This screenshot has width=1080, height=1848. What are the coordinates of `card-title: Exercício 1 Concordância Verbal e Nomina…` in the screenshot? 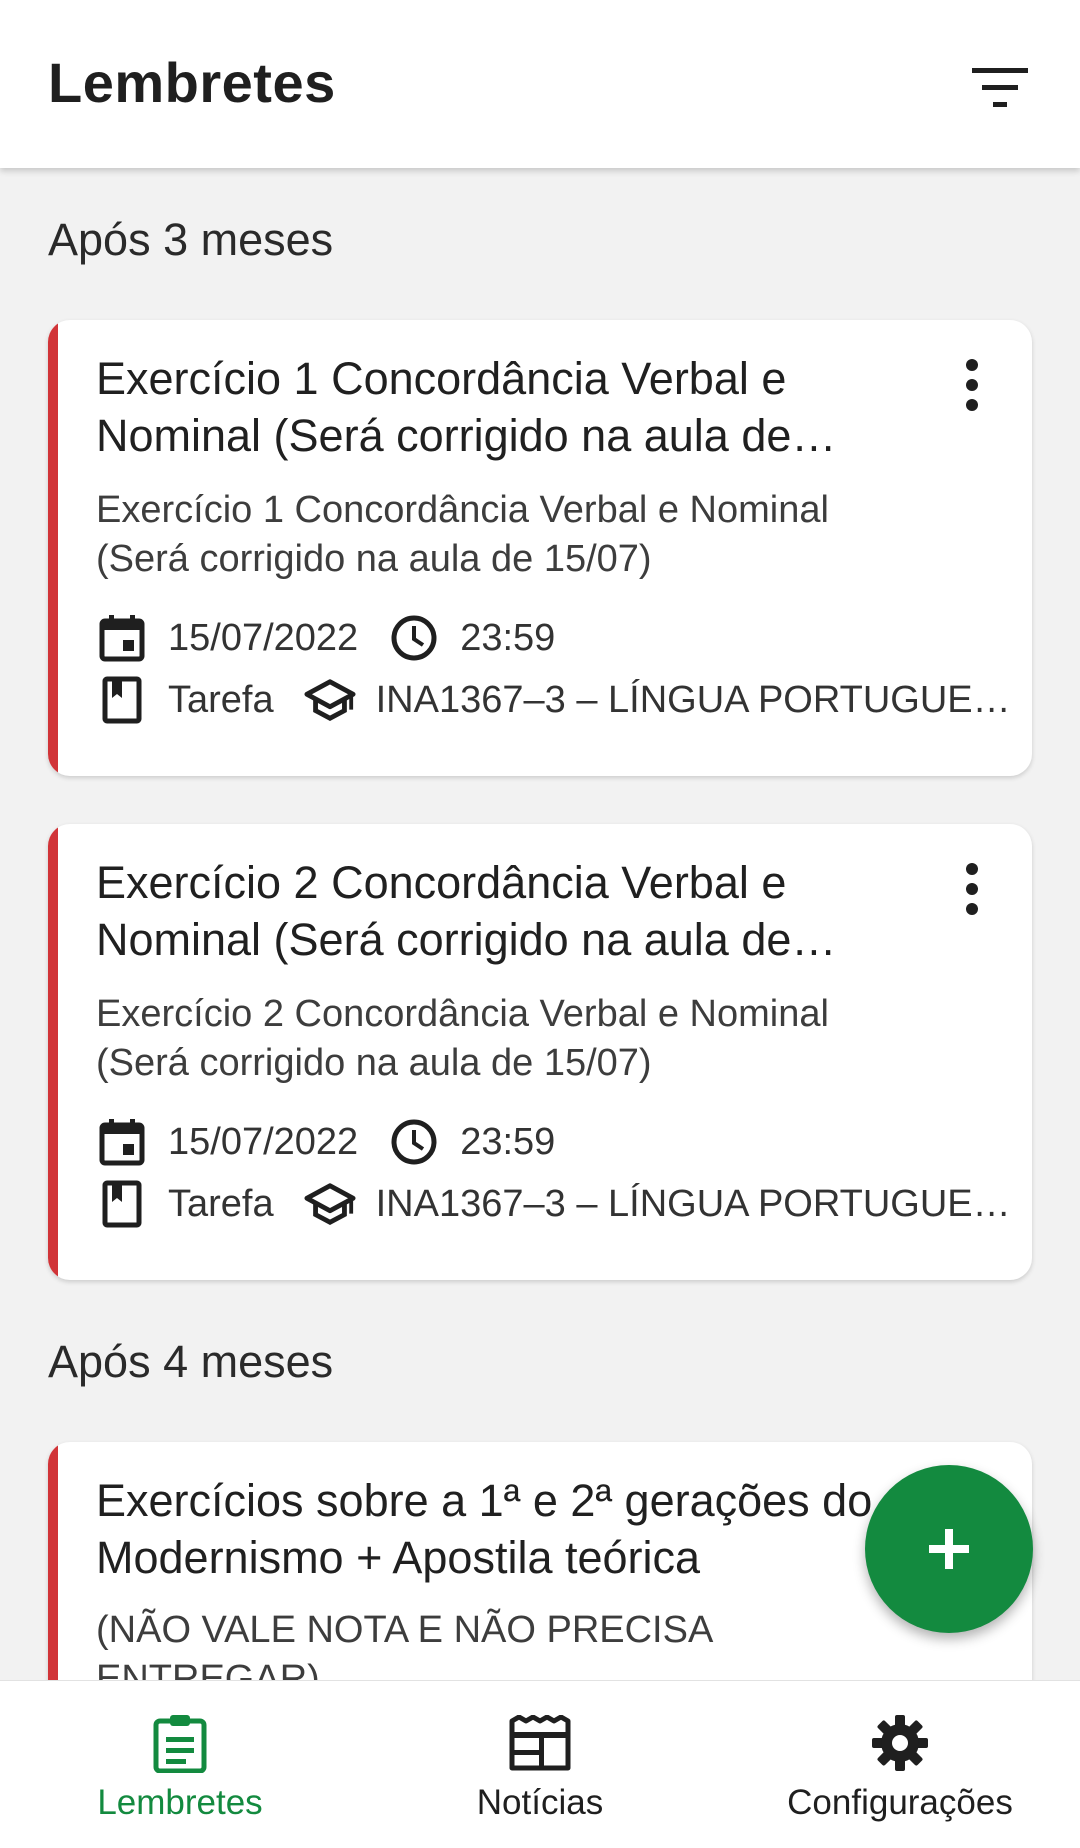 It's located at (444, 407).